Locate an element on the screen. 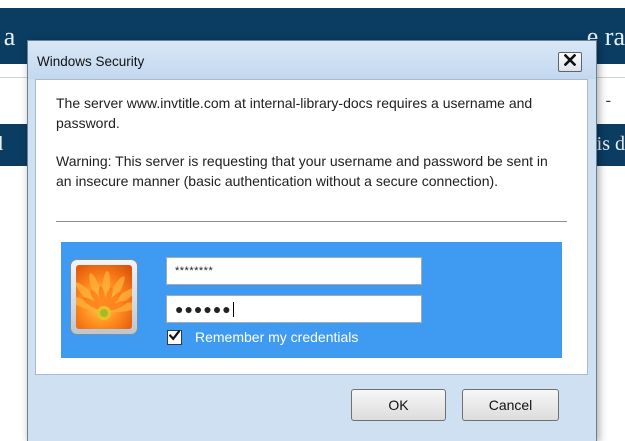 The width and height of the screenshot is (625, 441). background-banner-text-left: t a is located at coordinates (8, 36).